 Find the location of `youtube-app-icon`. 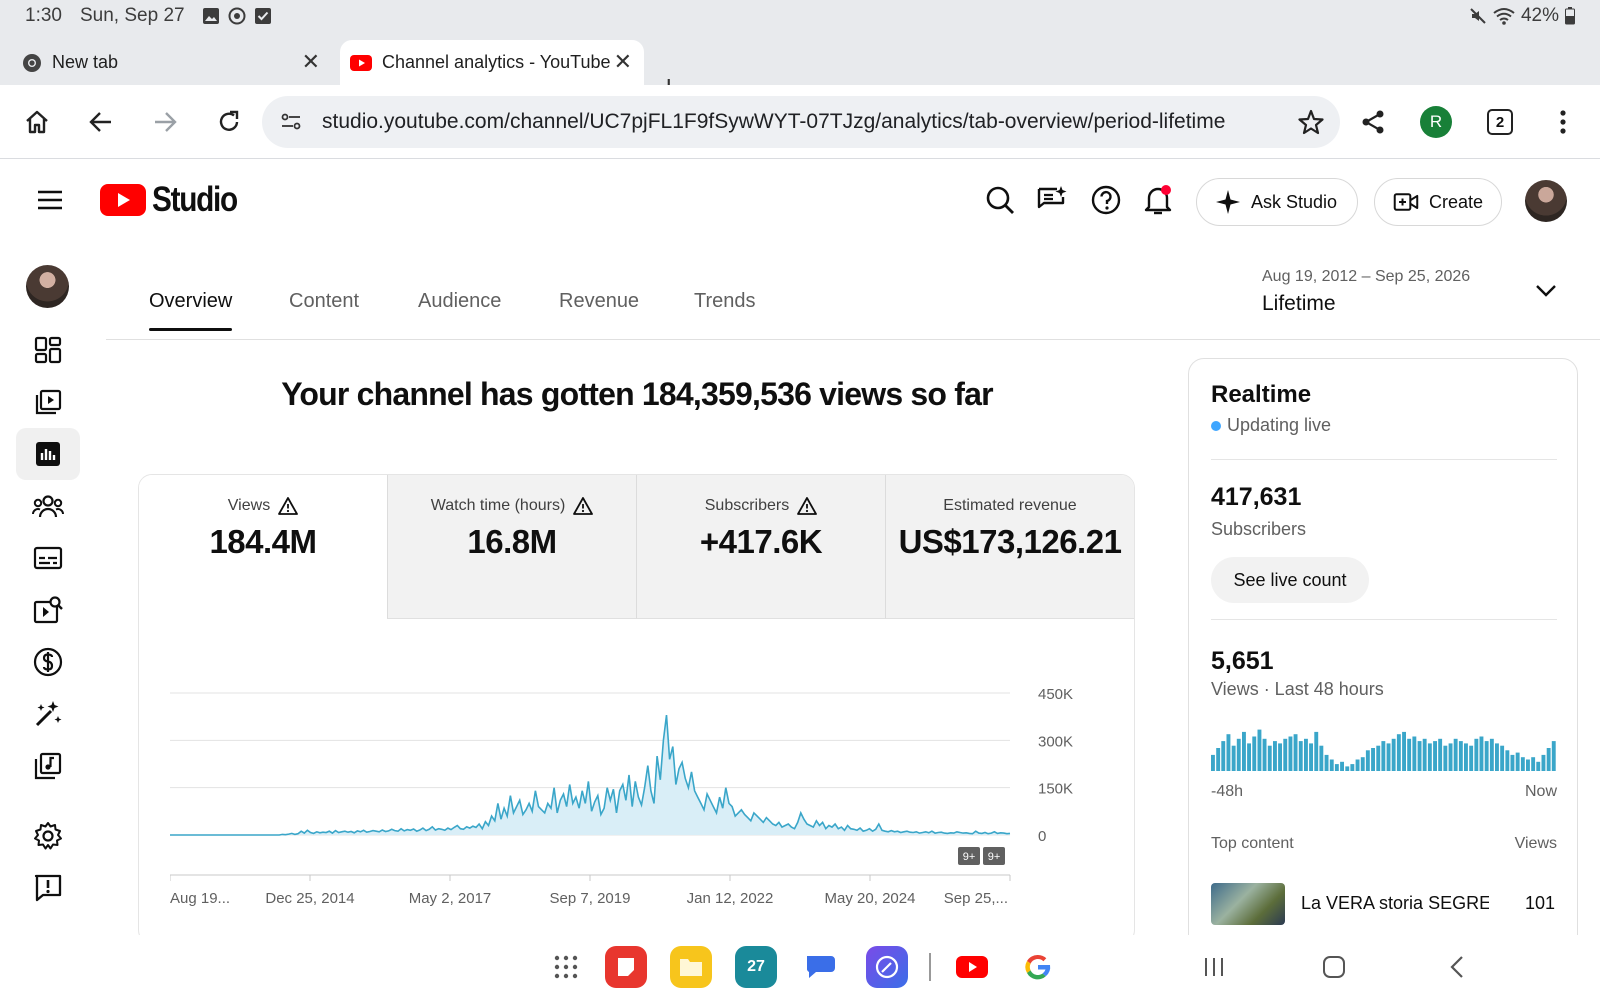

youtube-app-icon is located at coordinates (972, 967).